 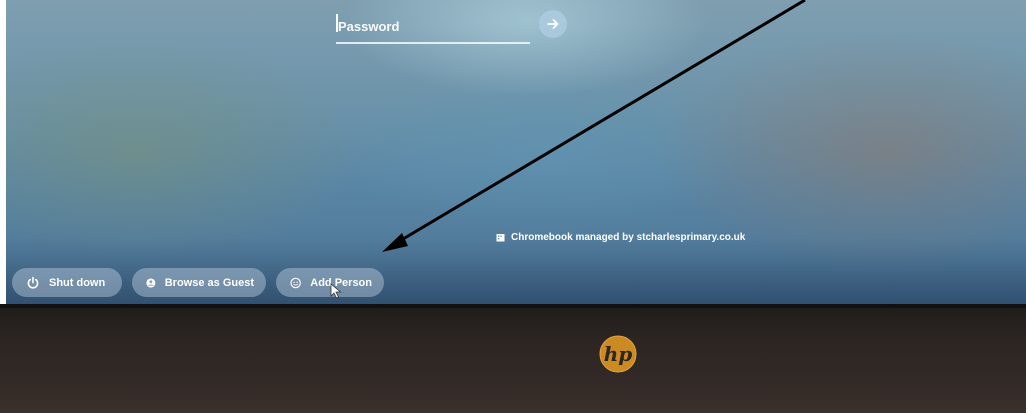 I want to click on login-shelf: Shut down Browse as Guest Add Person, so click(x=198, y=282).